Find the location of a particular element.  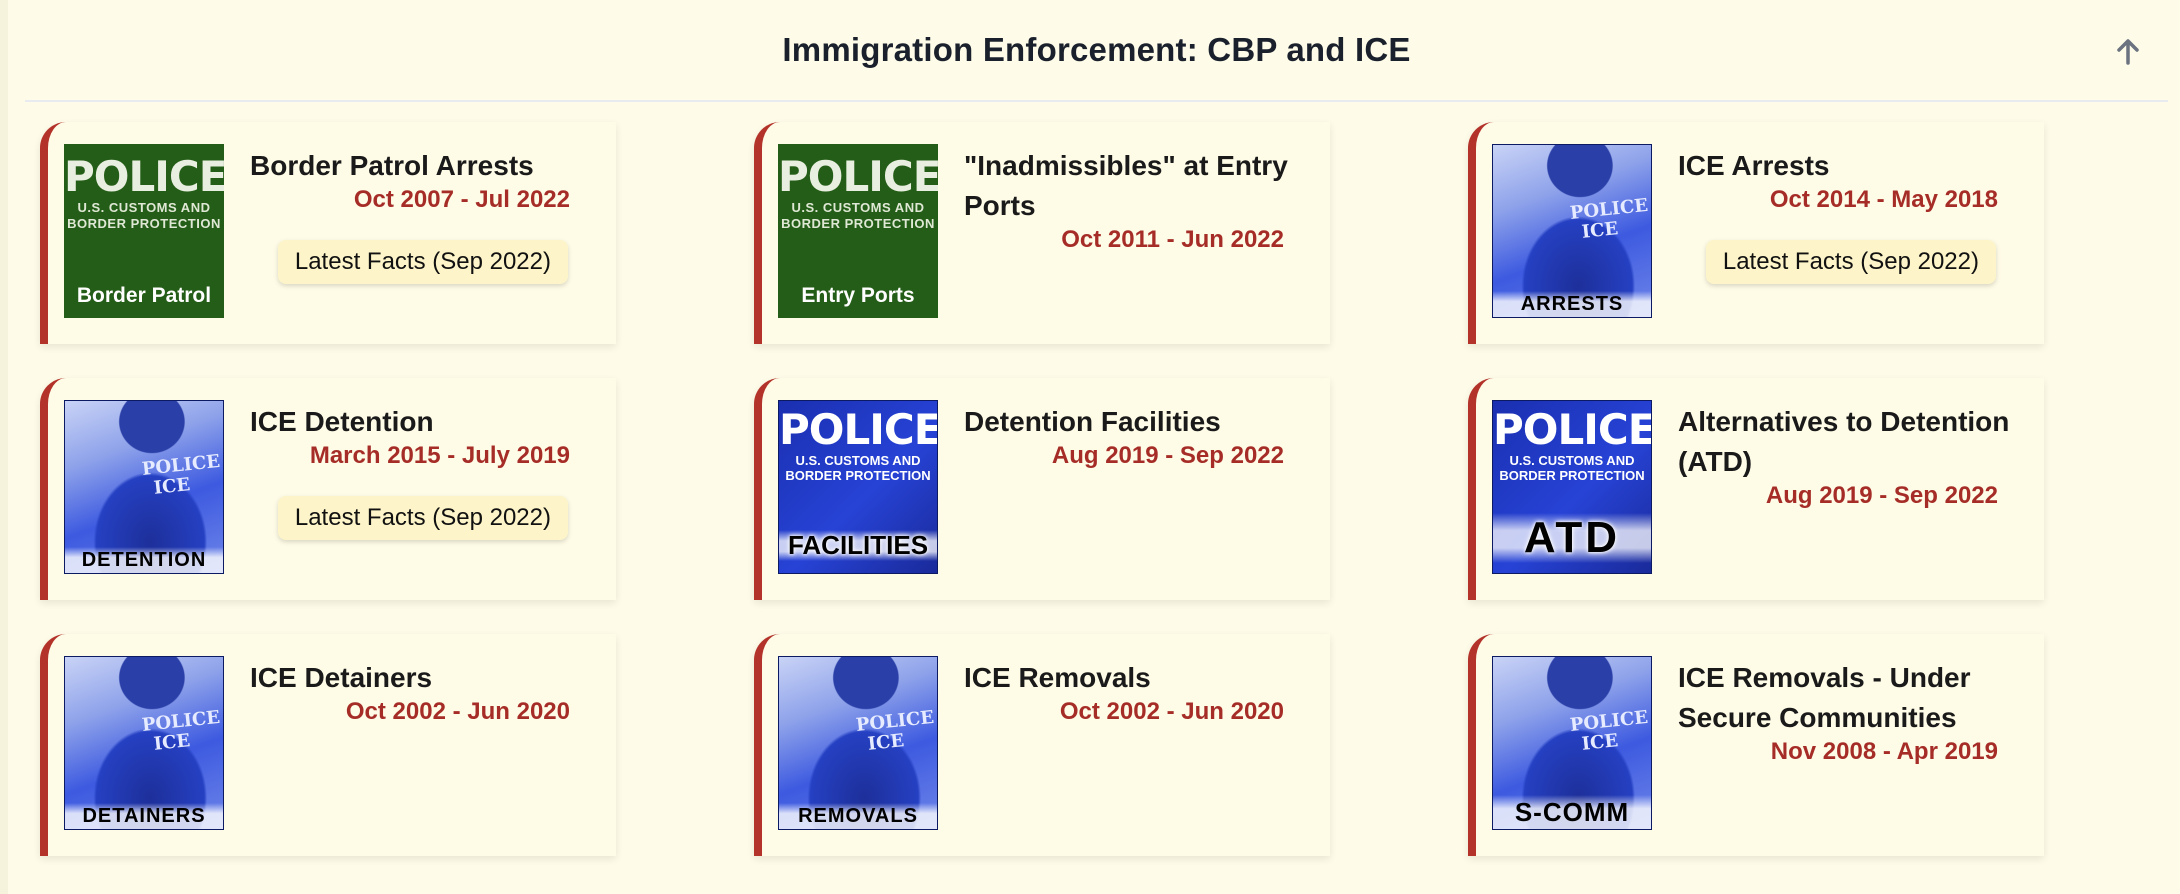

left-edge-strip is located at coordinates (4, 447).